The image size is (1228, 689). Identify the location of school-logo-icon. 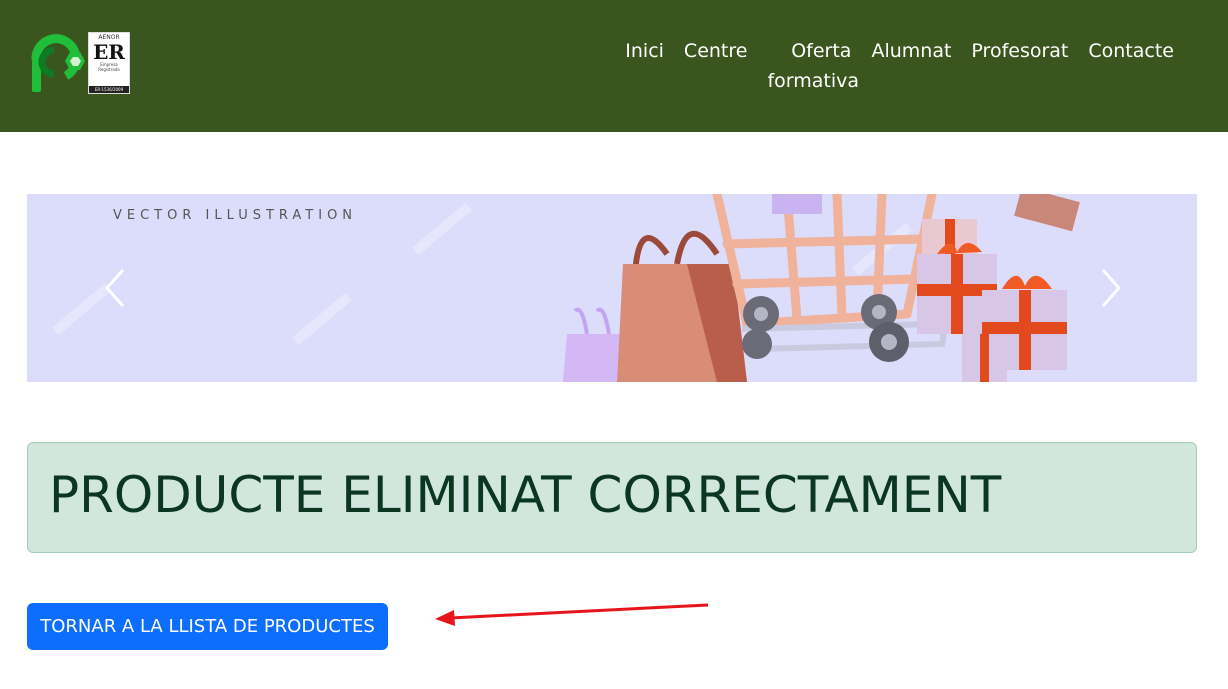
(58, 63).